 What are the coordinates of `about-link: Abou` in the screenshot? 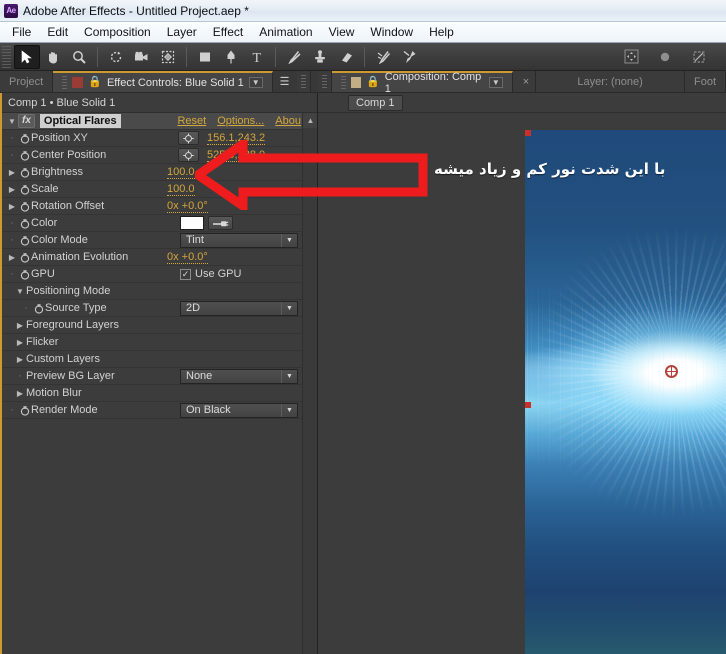 It's located at (288, 121).